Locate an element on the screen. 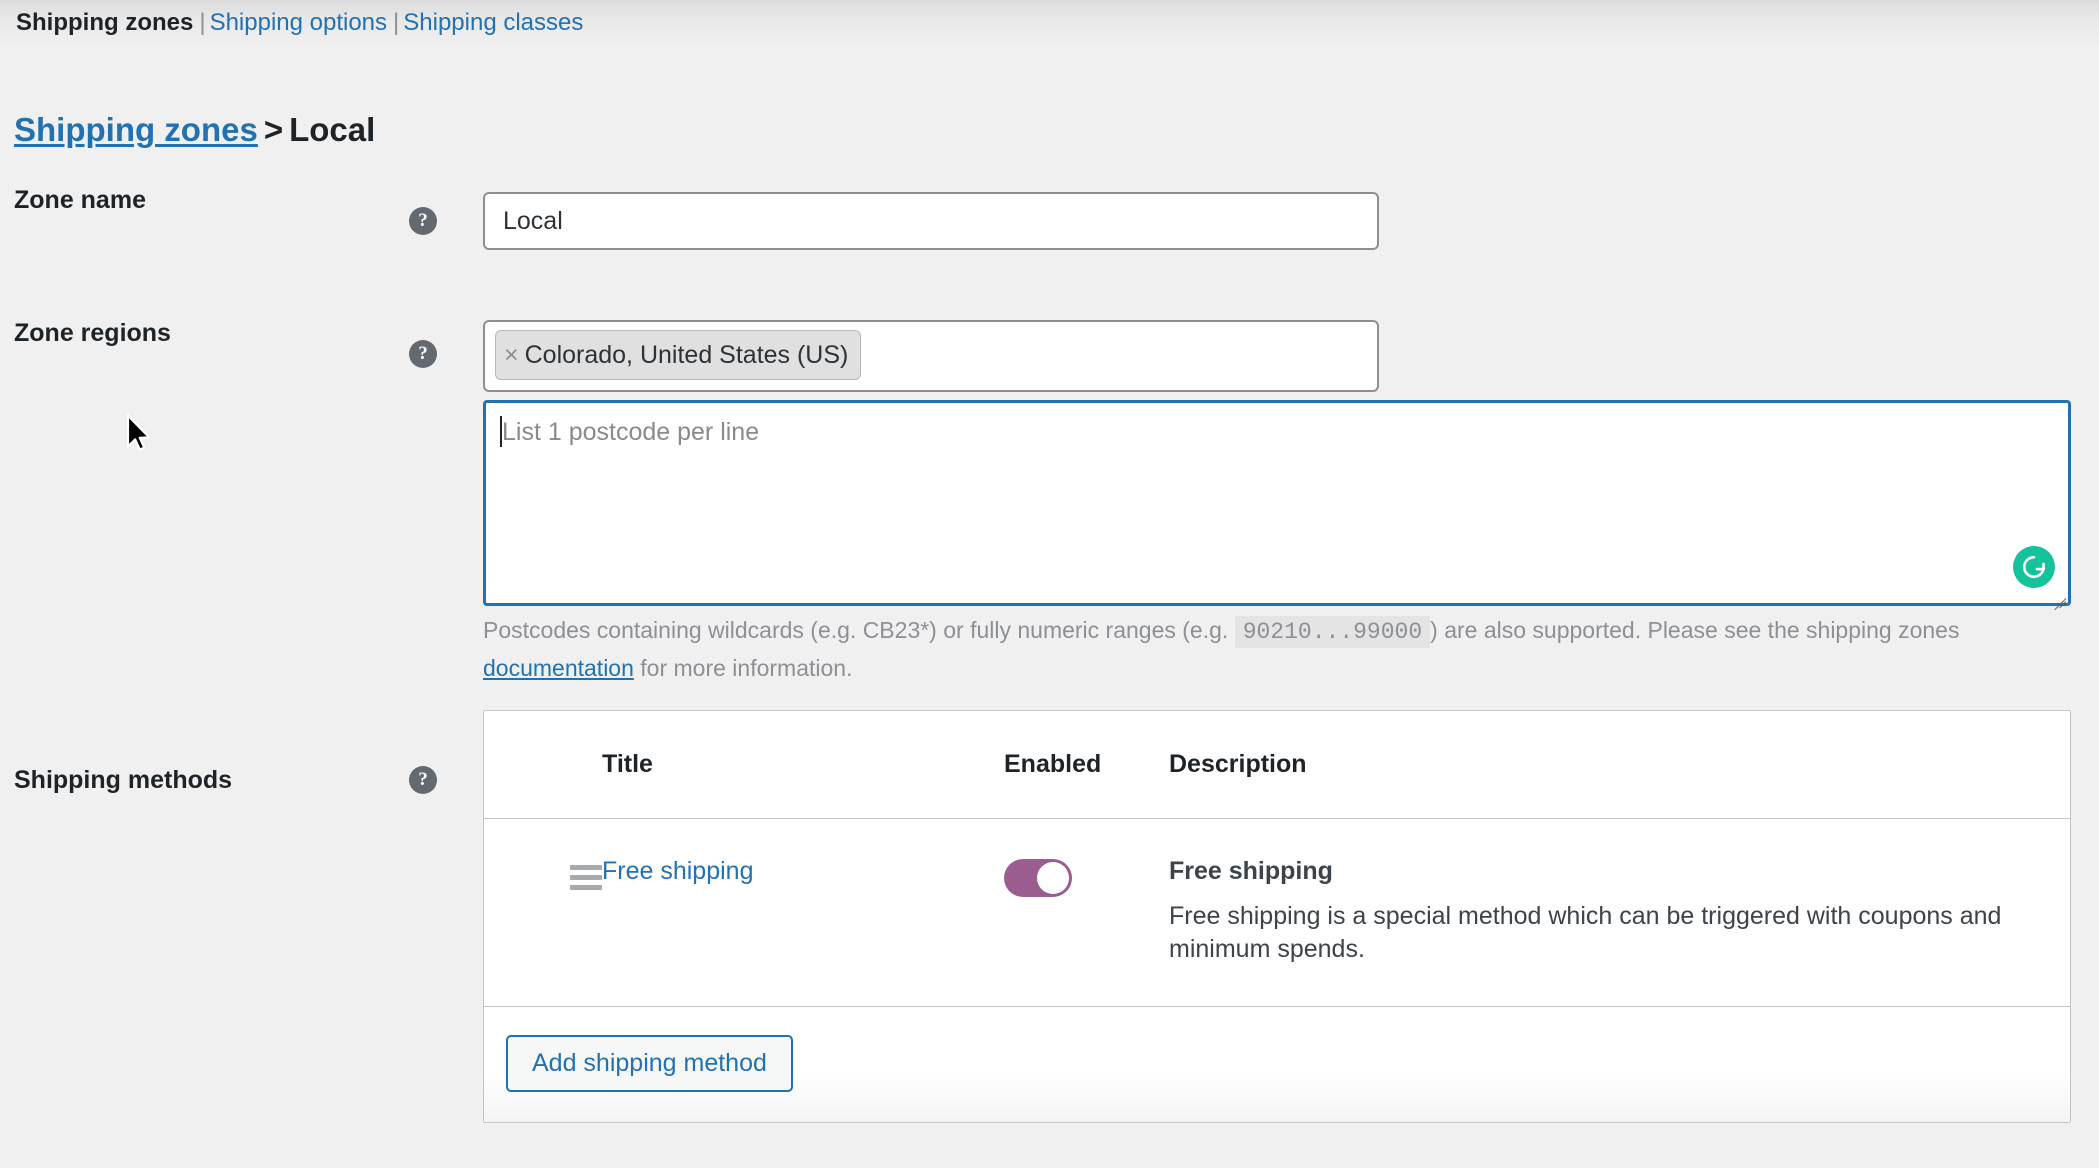 This screenshot has width=2099, height=1168. table-footer-row: Add shipping method is located at coordinates (1277, 1064).